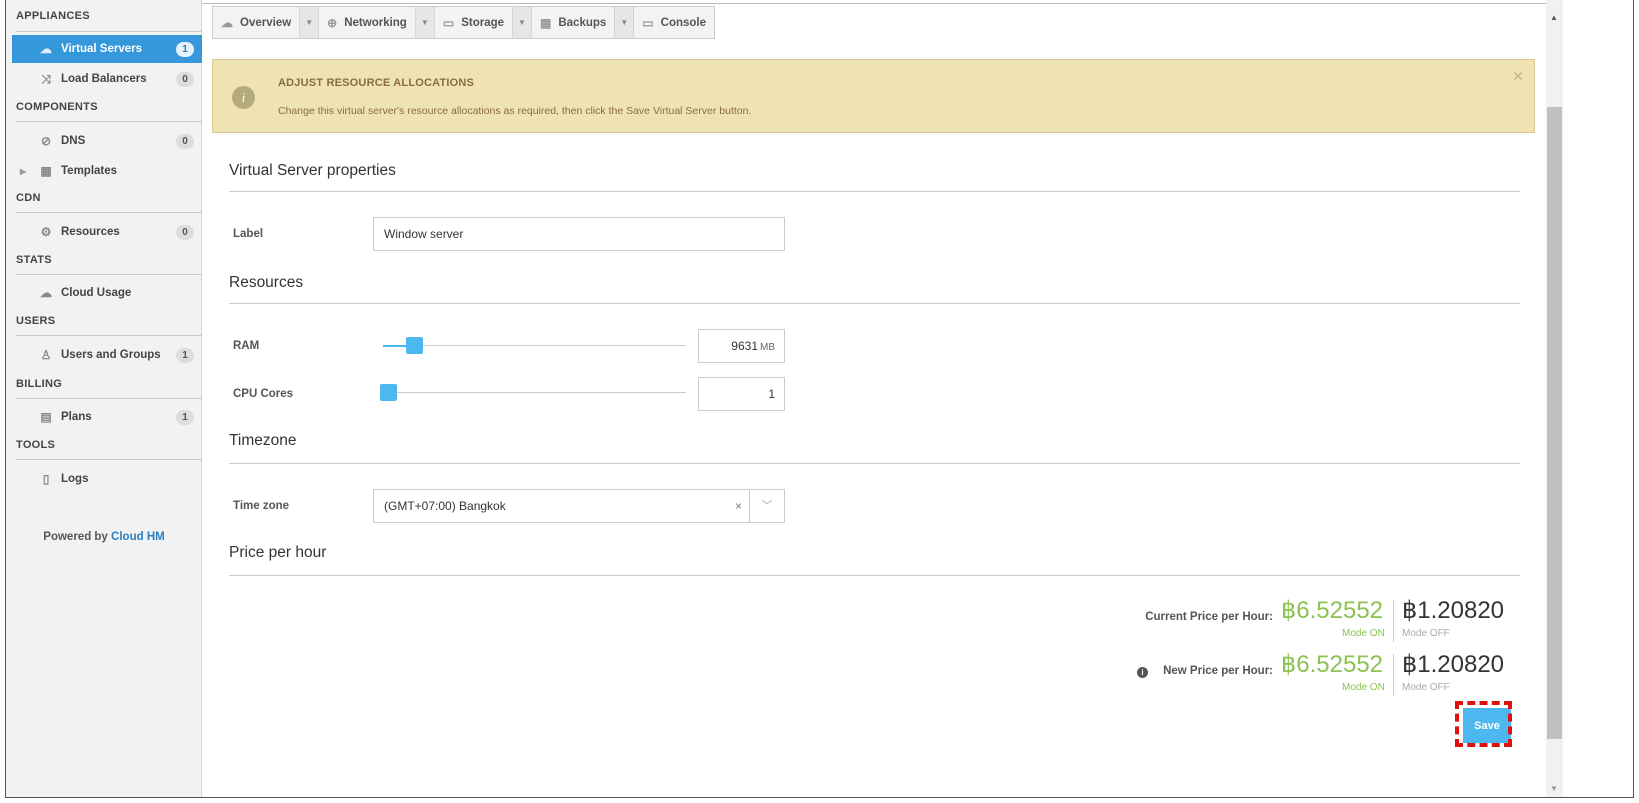  What do you see at coordinates (1554, 788) in the screenshot?
I see `scroll-down-icon: ▼` at bounding box center [1554, 788].